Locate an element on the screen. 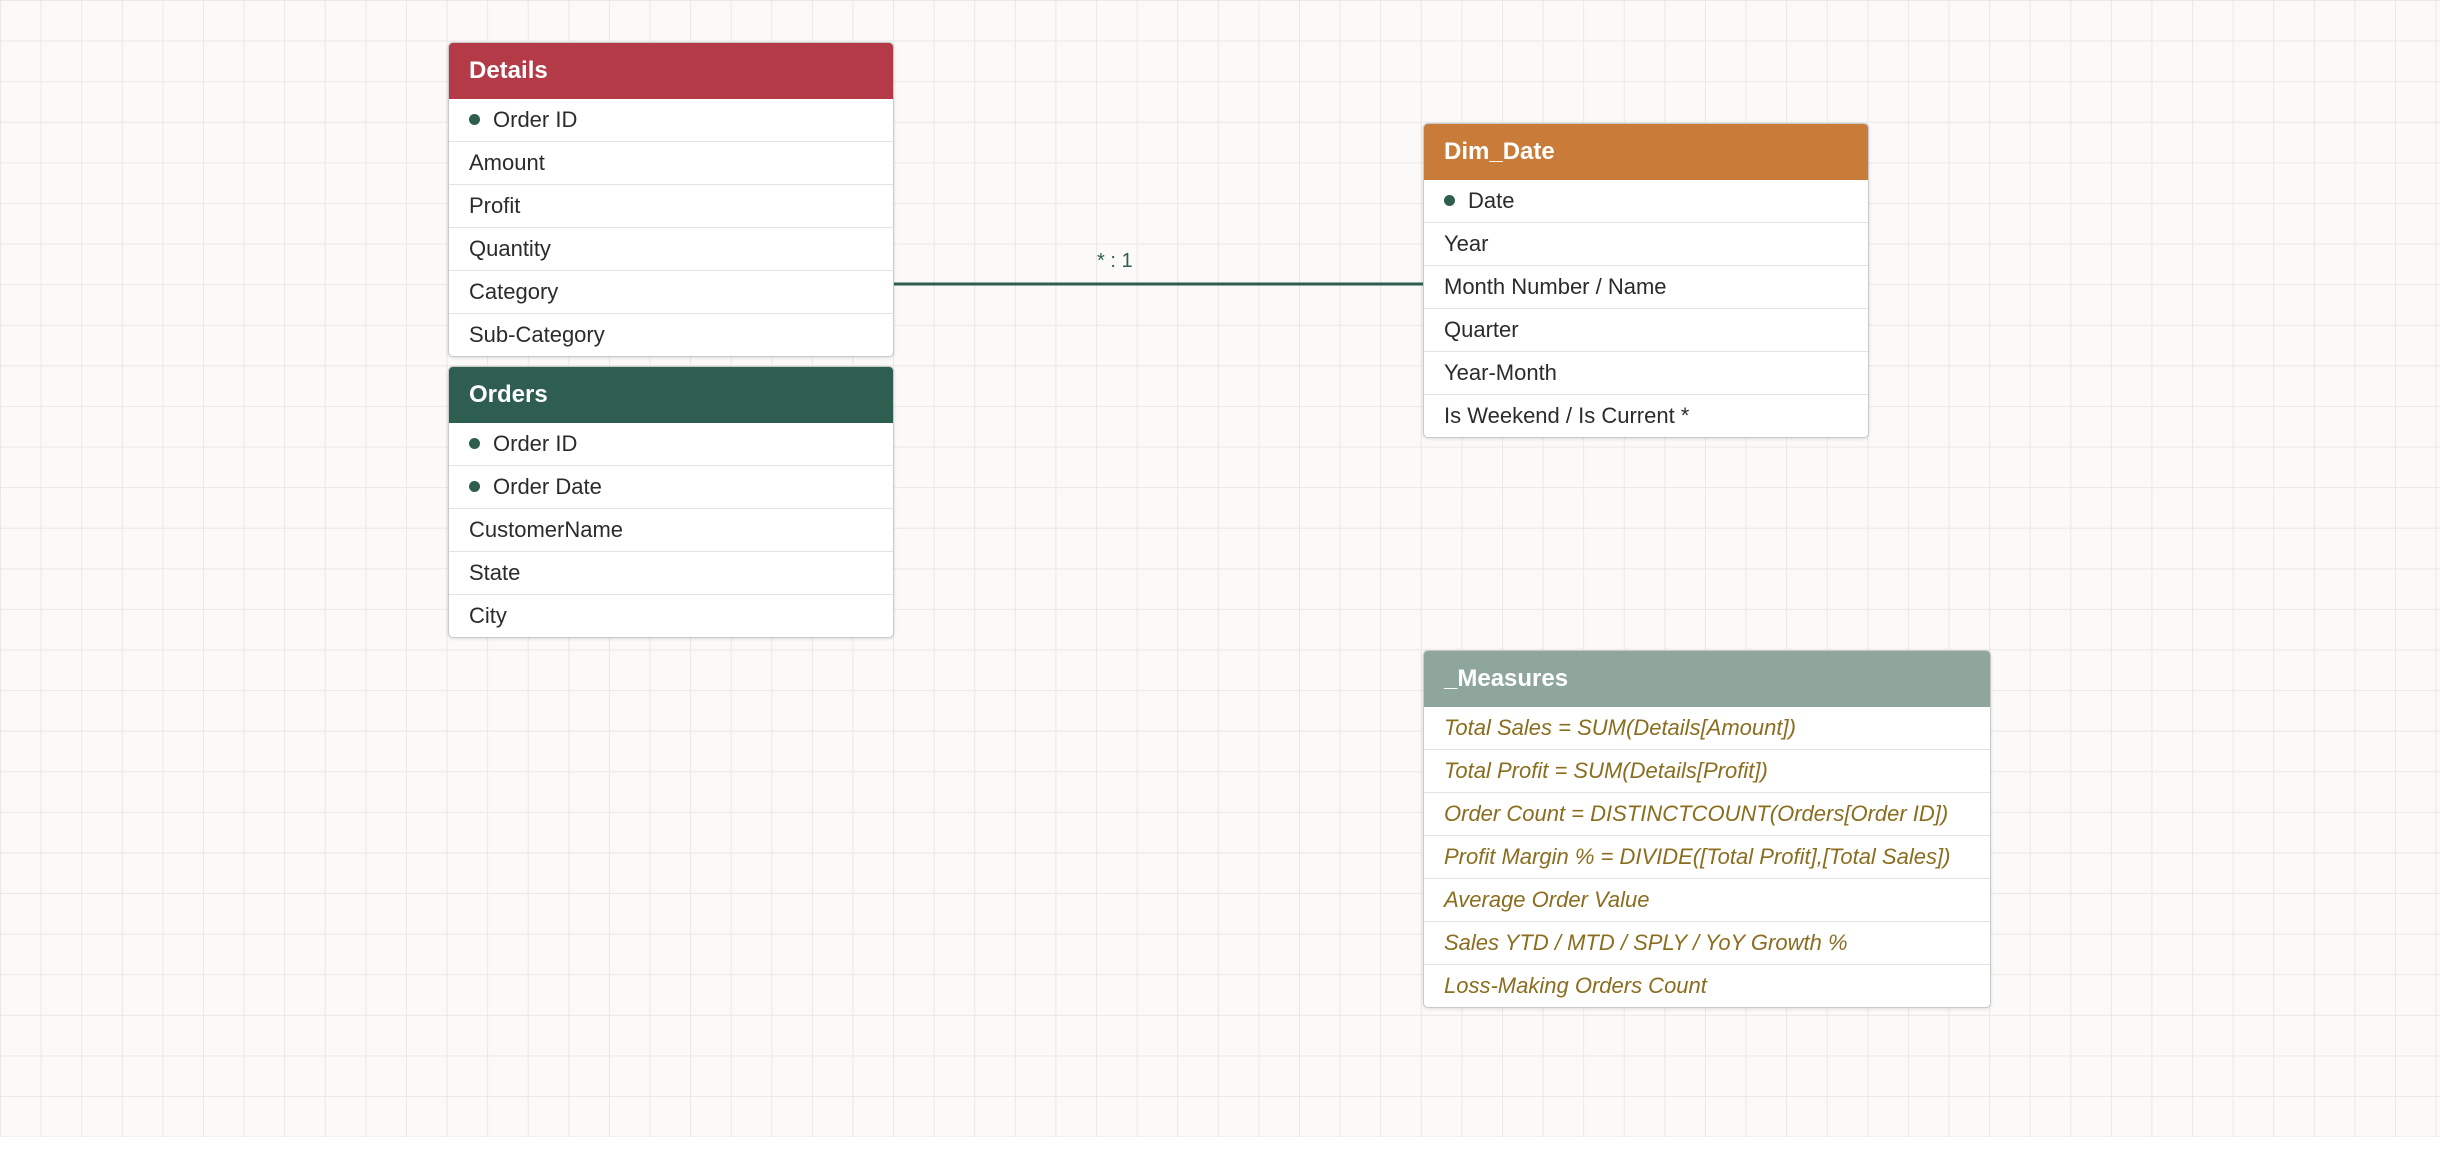 The width and height of the screenshot is (2440, 1160). field-label: Year is located at coordinates (1466, 243).